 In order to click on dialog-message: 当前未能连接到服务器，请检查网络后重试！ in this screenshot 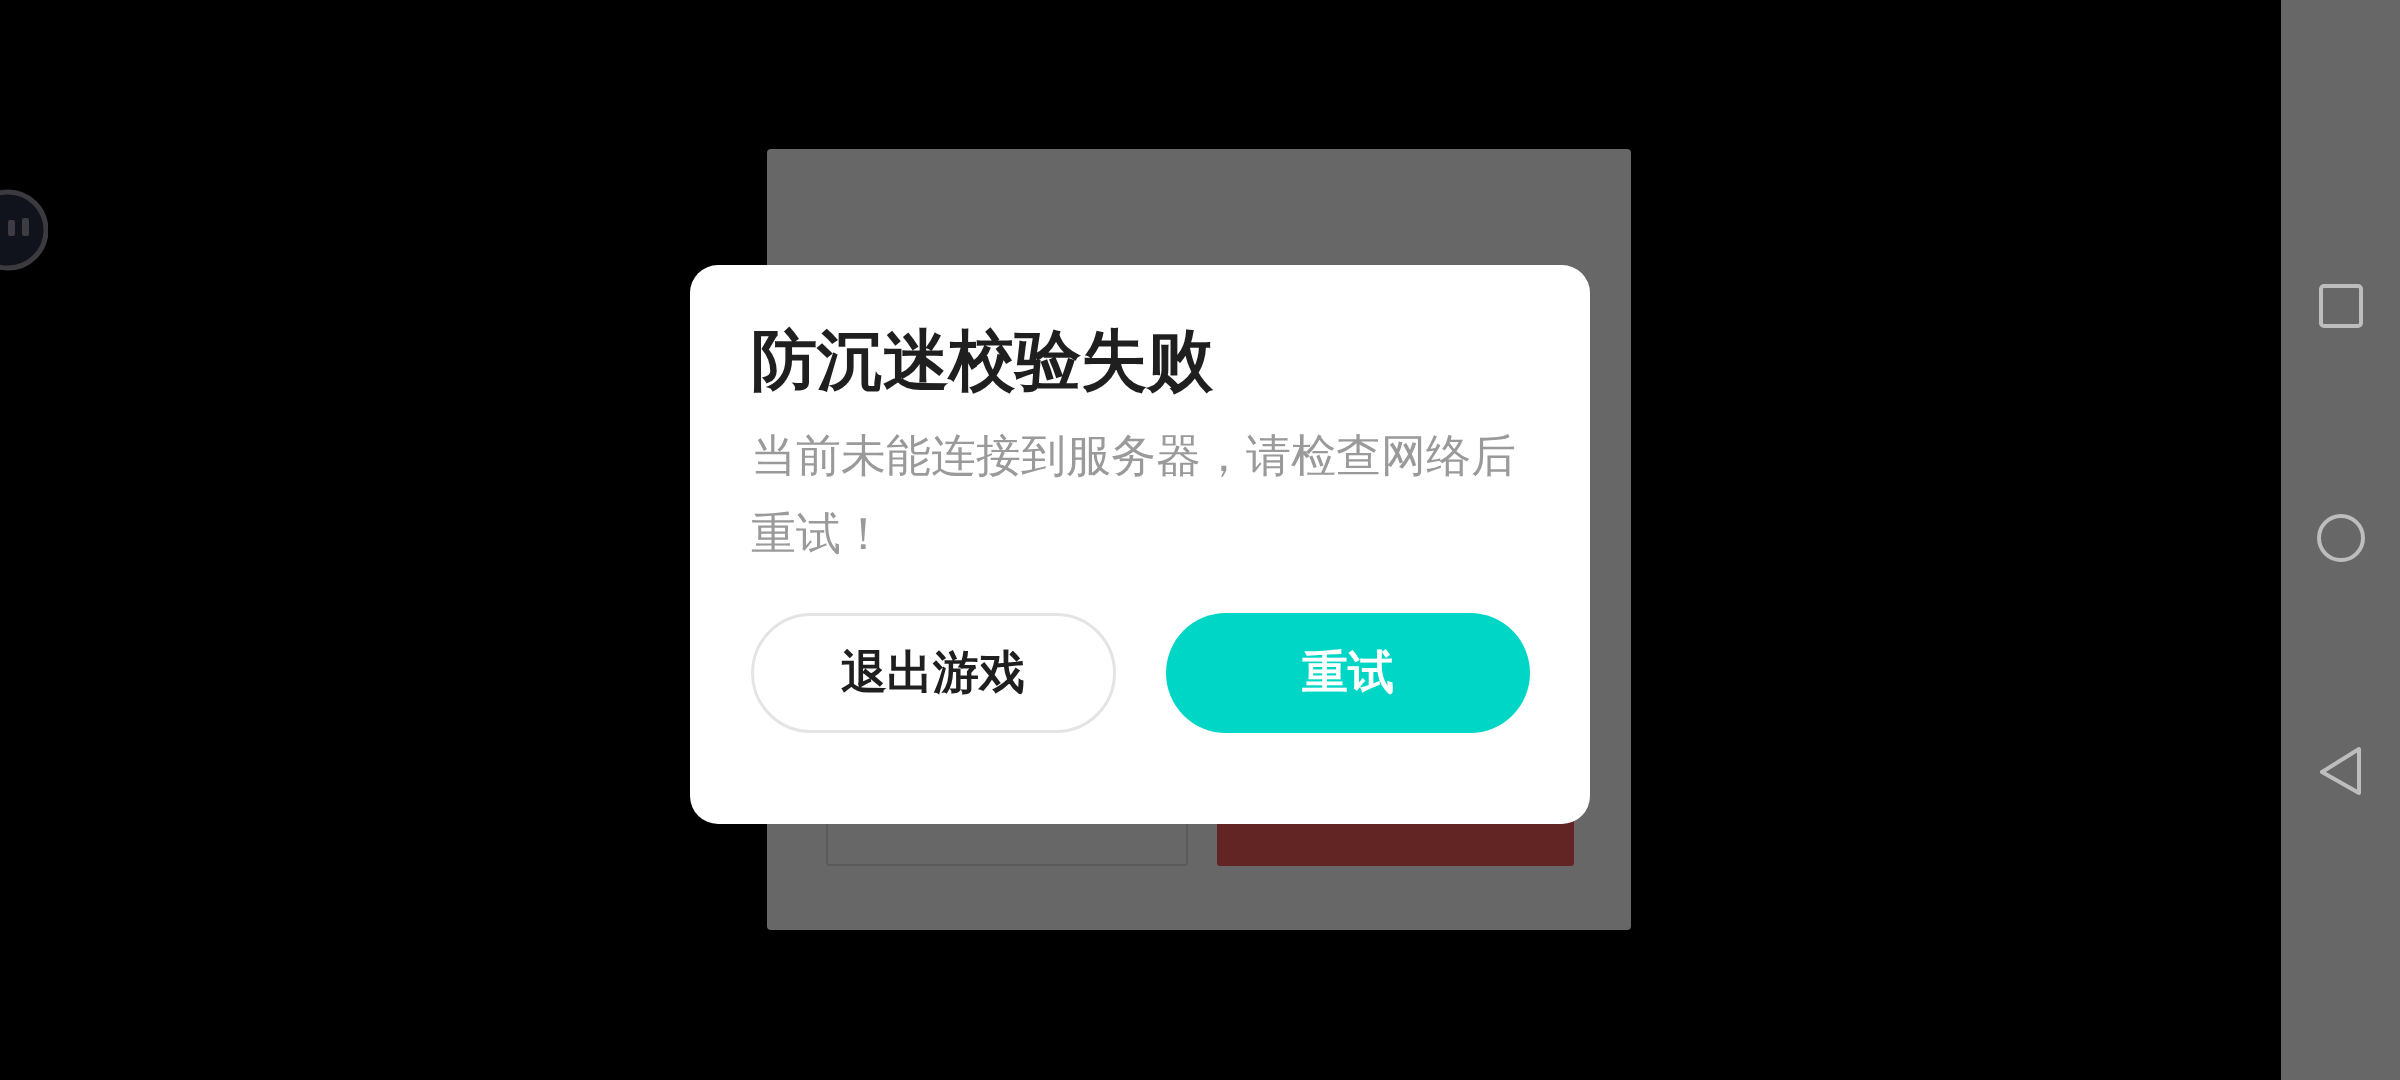, I will do `click(1134, 494)`.